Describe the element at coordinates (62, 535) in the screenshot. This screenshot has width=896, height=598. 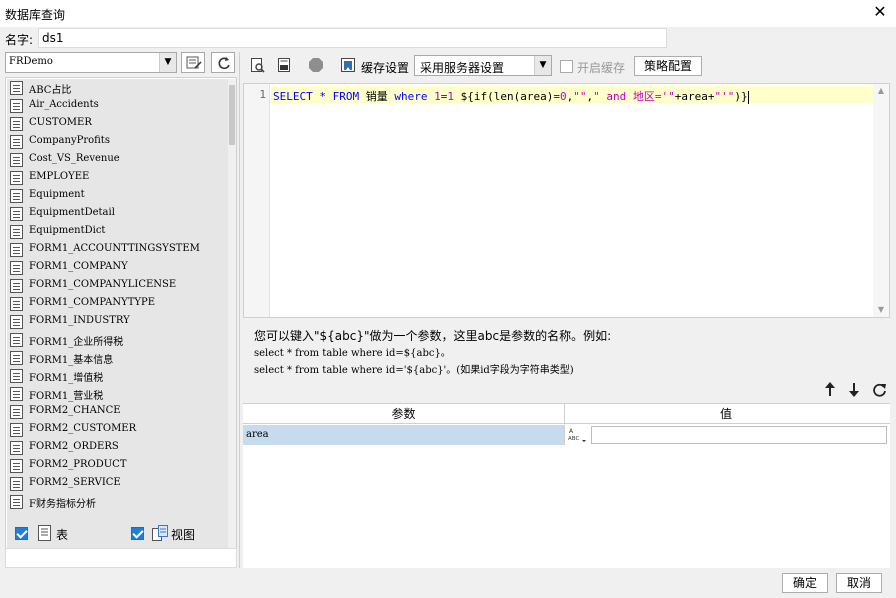
I see `show-table-label: 表` at that location.